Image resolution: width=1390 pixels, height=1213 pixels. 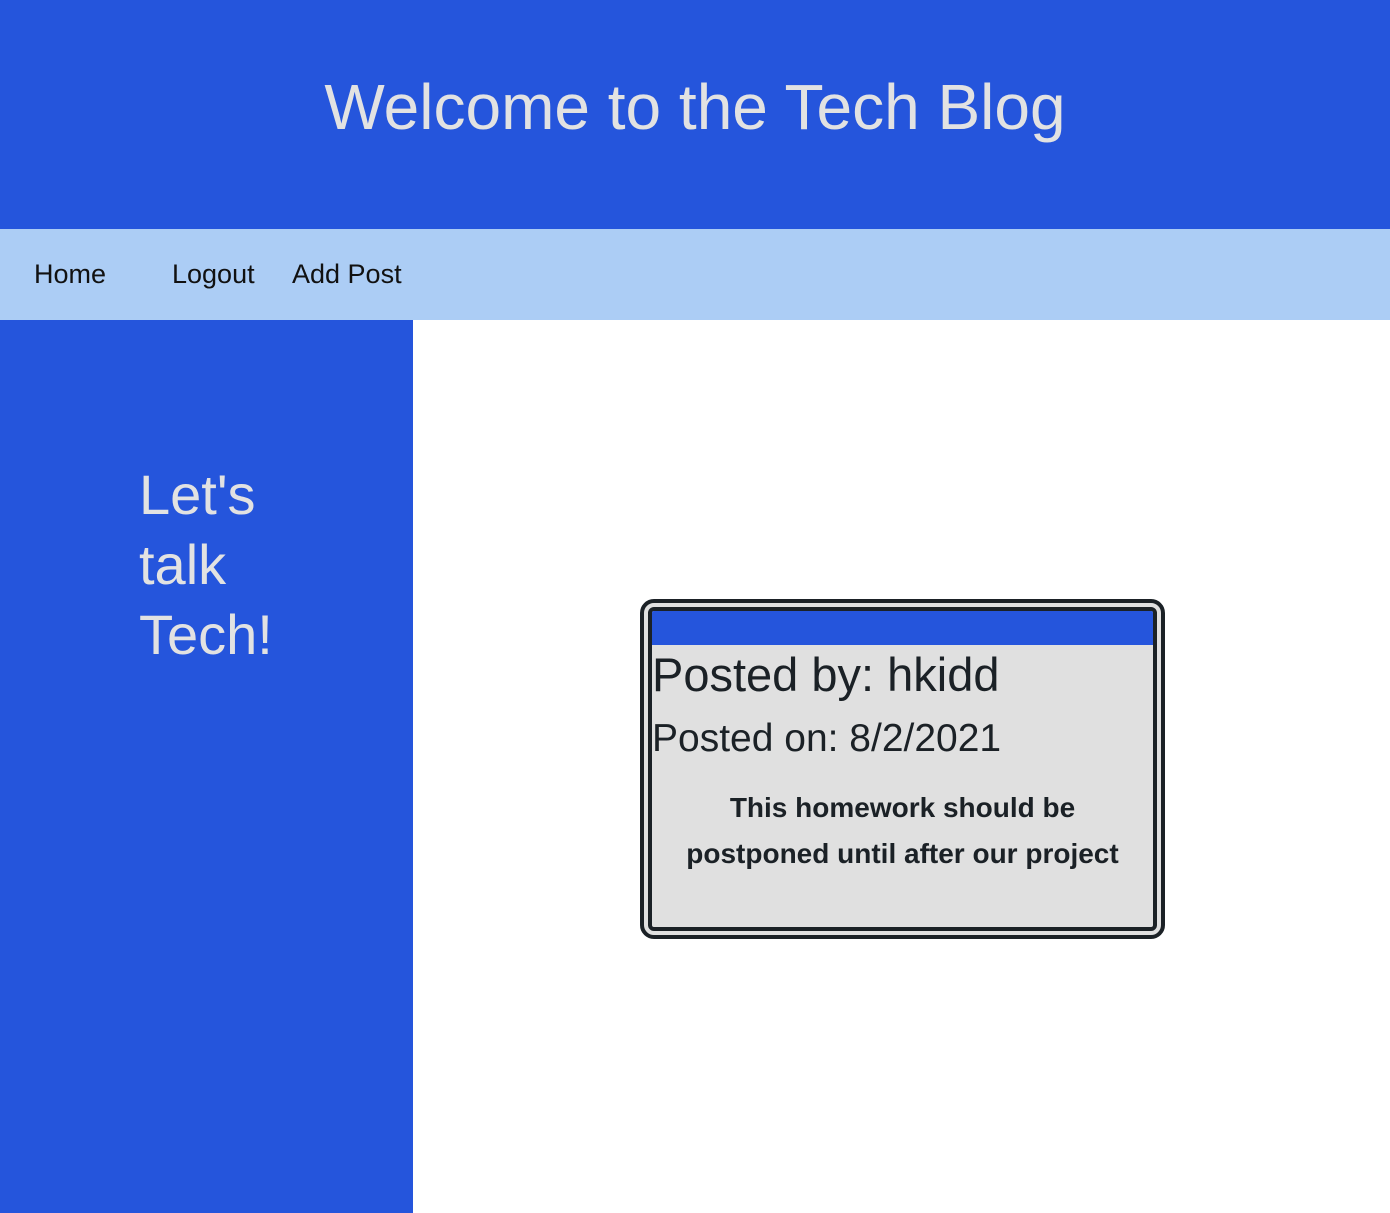 What do you see at coordinates (347, 274) in the screenshot?
I see `nav-add-post-link: Add Post` at bounding box center [347, 274].